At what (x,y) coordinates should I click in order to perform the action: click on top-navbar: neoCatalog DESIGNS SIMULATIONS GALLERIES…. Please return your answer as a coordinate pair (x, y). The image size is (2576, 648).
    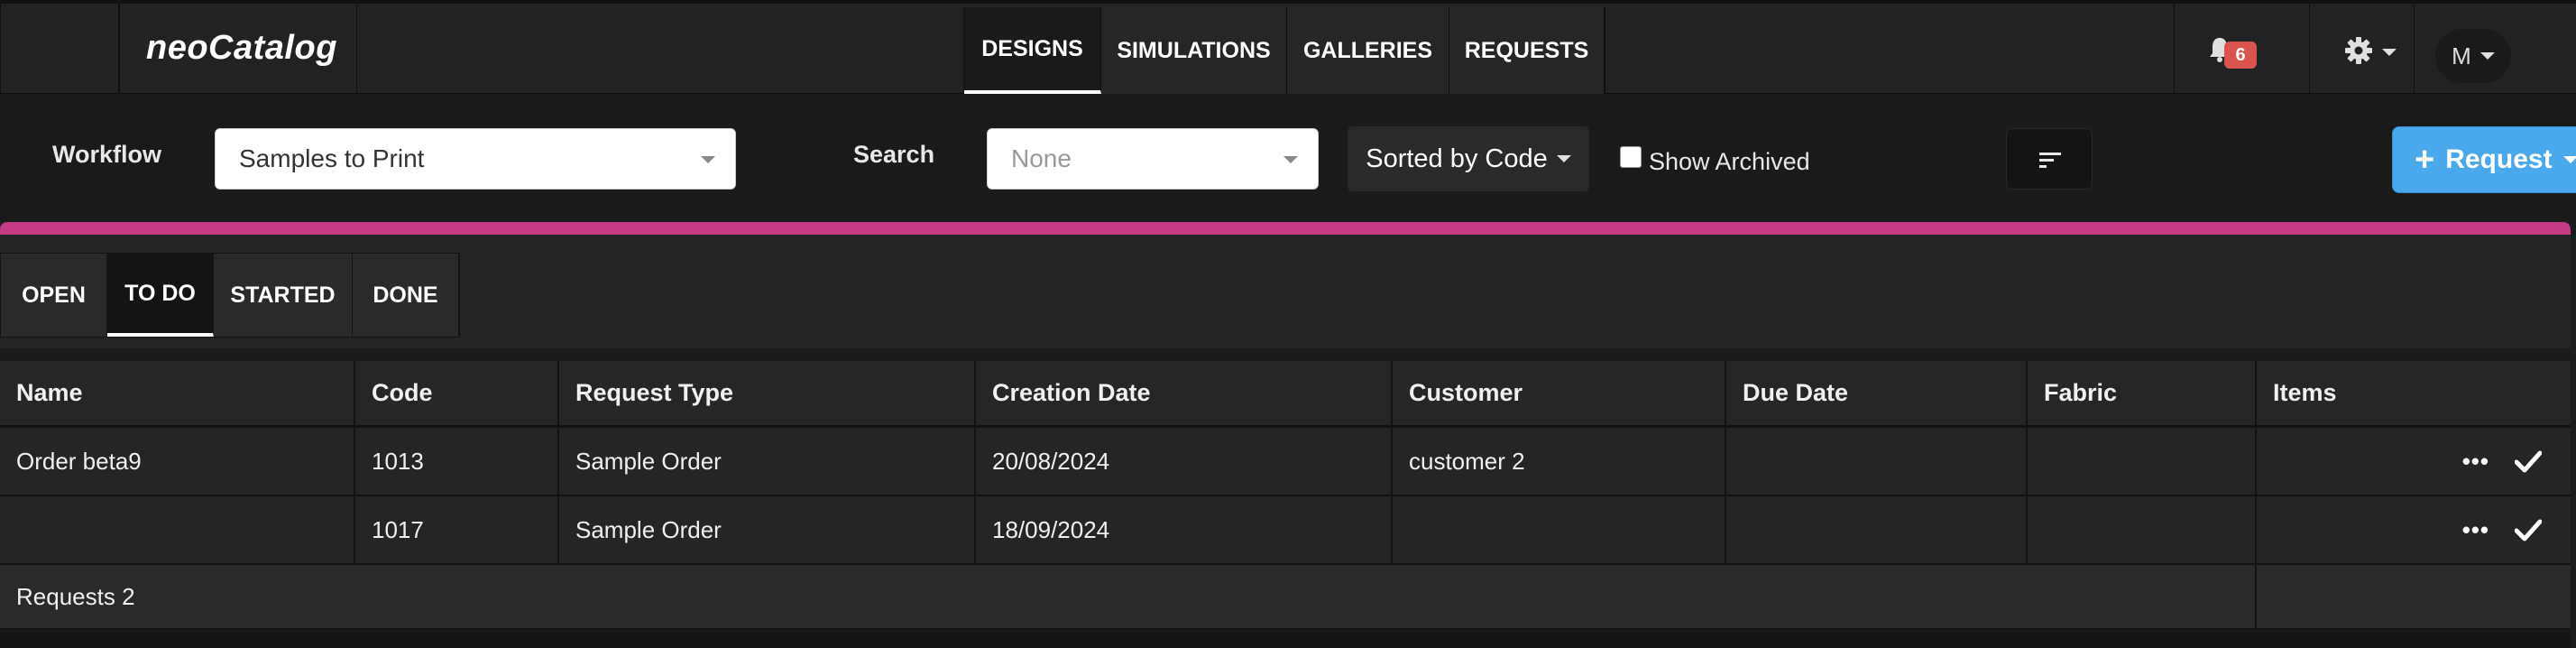
    Looking at the image, I should click on (1288, 47).